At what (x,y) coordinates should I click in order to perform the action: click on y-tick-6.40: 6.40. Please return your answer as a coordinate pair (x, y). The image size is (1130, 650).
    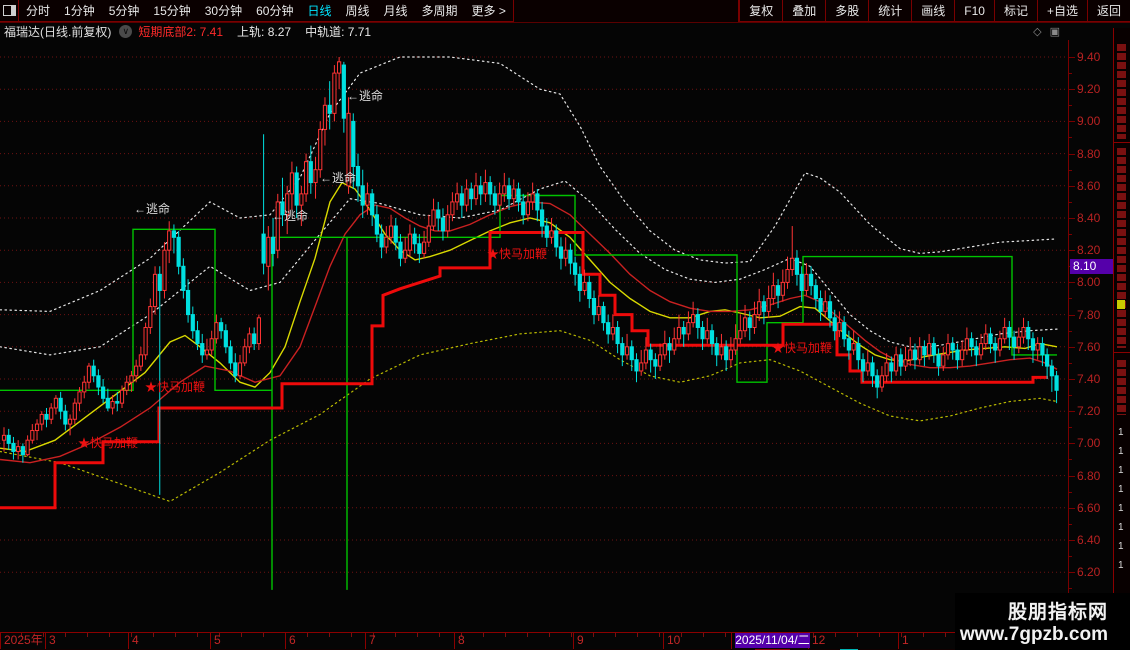
    Looking at the image, I should click on (1089, 540).